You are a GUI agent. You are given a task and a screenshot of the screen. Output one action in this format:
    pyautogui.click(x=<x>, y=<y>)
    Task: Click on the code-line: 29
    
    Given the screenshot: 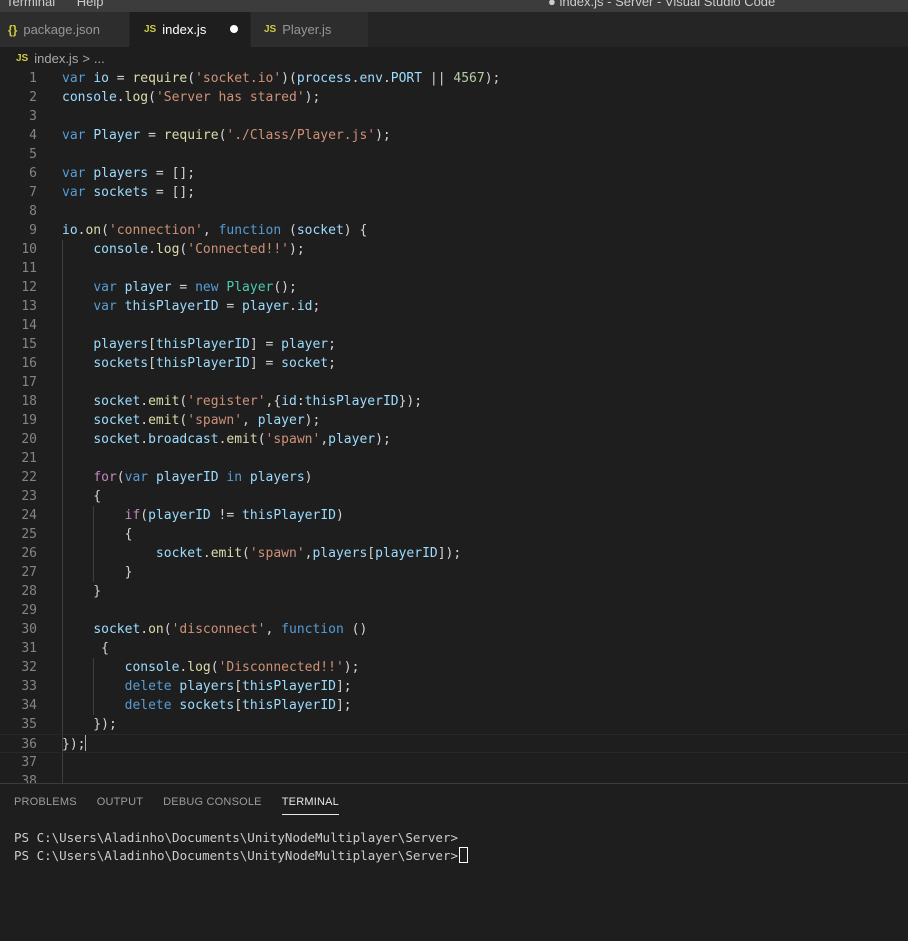 What is the action you would take?
    pyautogui.click(x=454, y=610)
    